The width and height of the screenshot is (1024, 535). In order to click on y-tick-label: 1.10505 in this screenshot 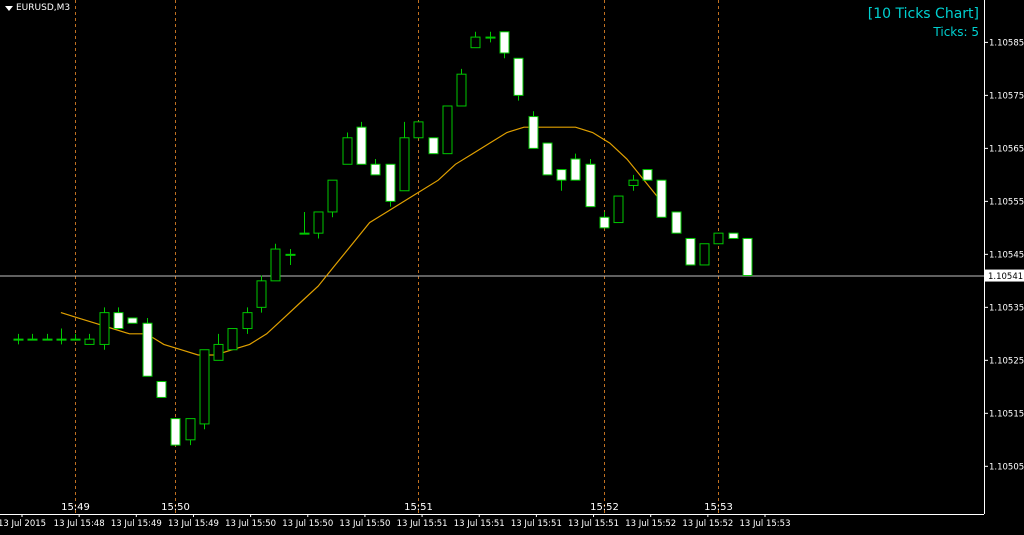, I will do `click(1006, 467)`.